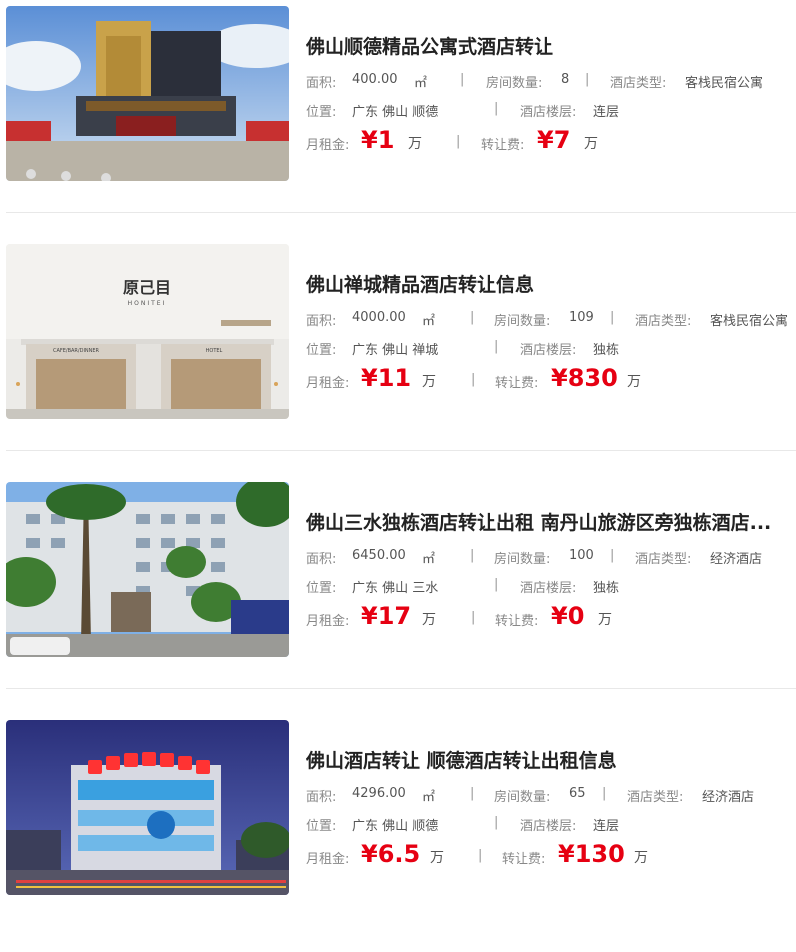  I want to click on rooms-value: 8, so click(565, 79).